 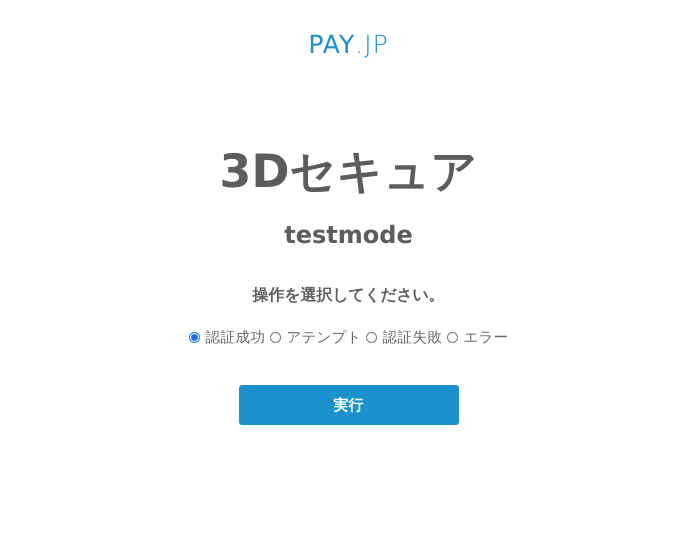 I want to click on page-title: 3Dセキュア, so click(x=348, y=171).